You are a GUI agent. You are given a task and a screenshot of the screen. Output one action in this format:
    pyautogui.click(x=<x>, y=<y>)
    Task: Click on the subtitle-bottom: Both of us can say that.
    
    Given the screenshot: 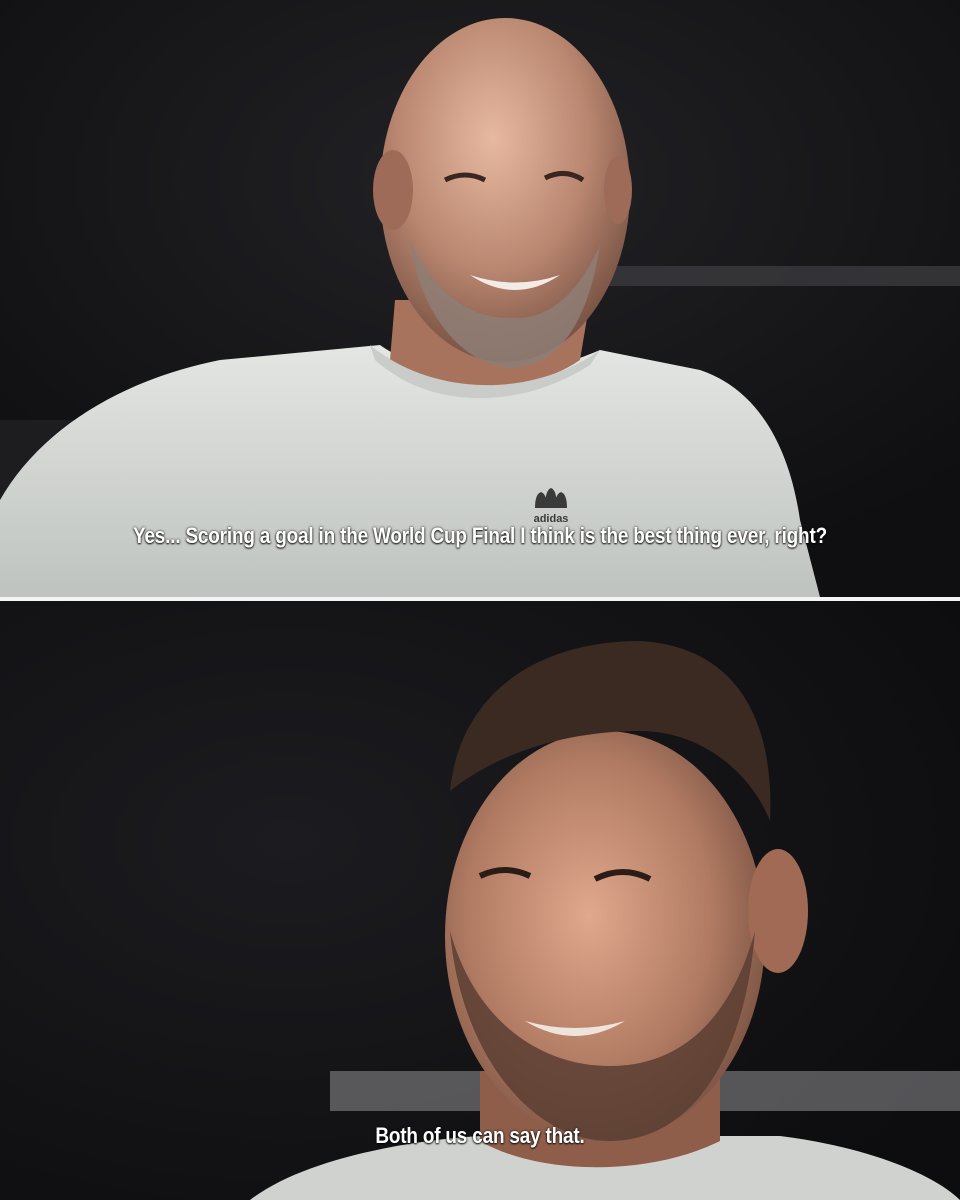 What is the action you would take?
    pyautogui.click(x=480, y=1135)
    